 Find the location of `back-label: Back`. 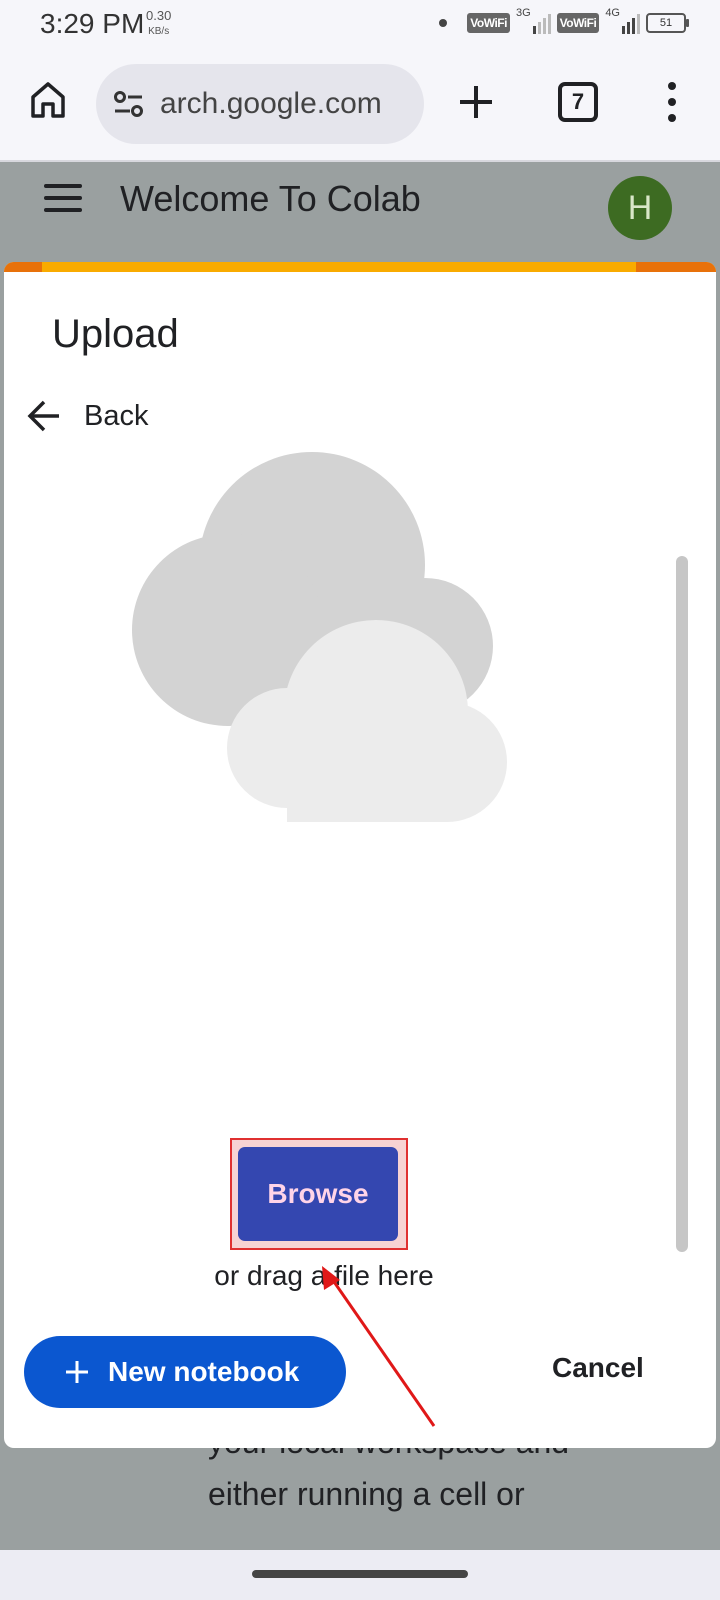

back-label: Back is located at coordinates (116, 415).